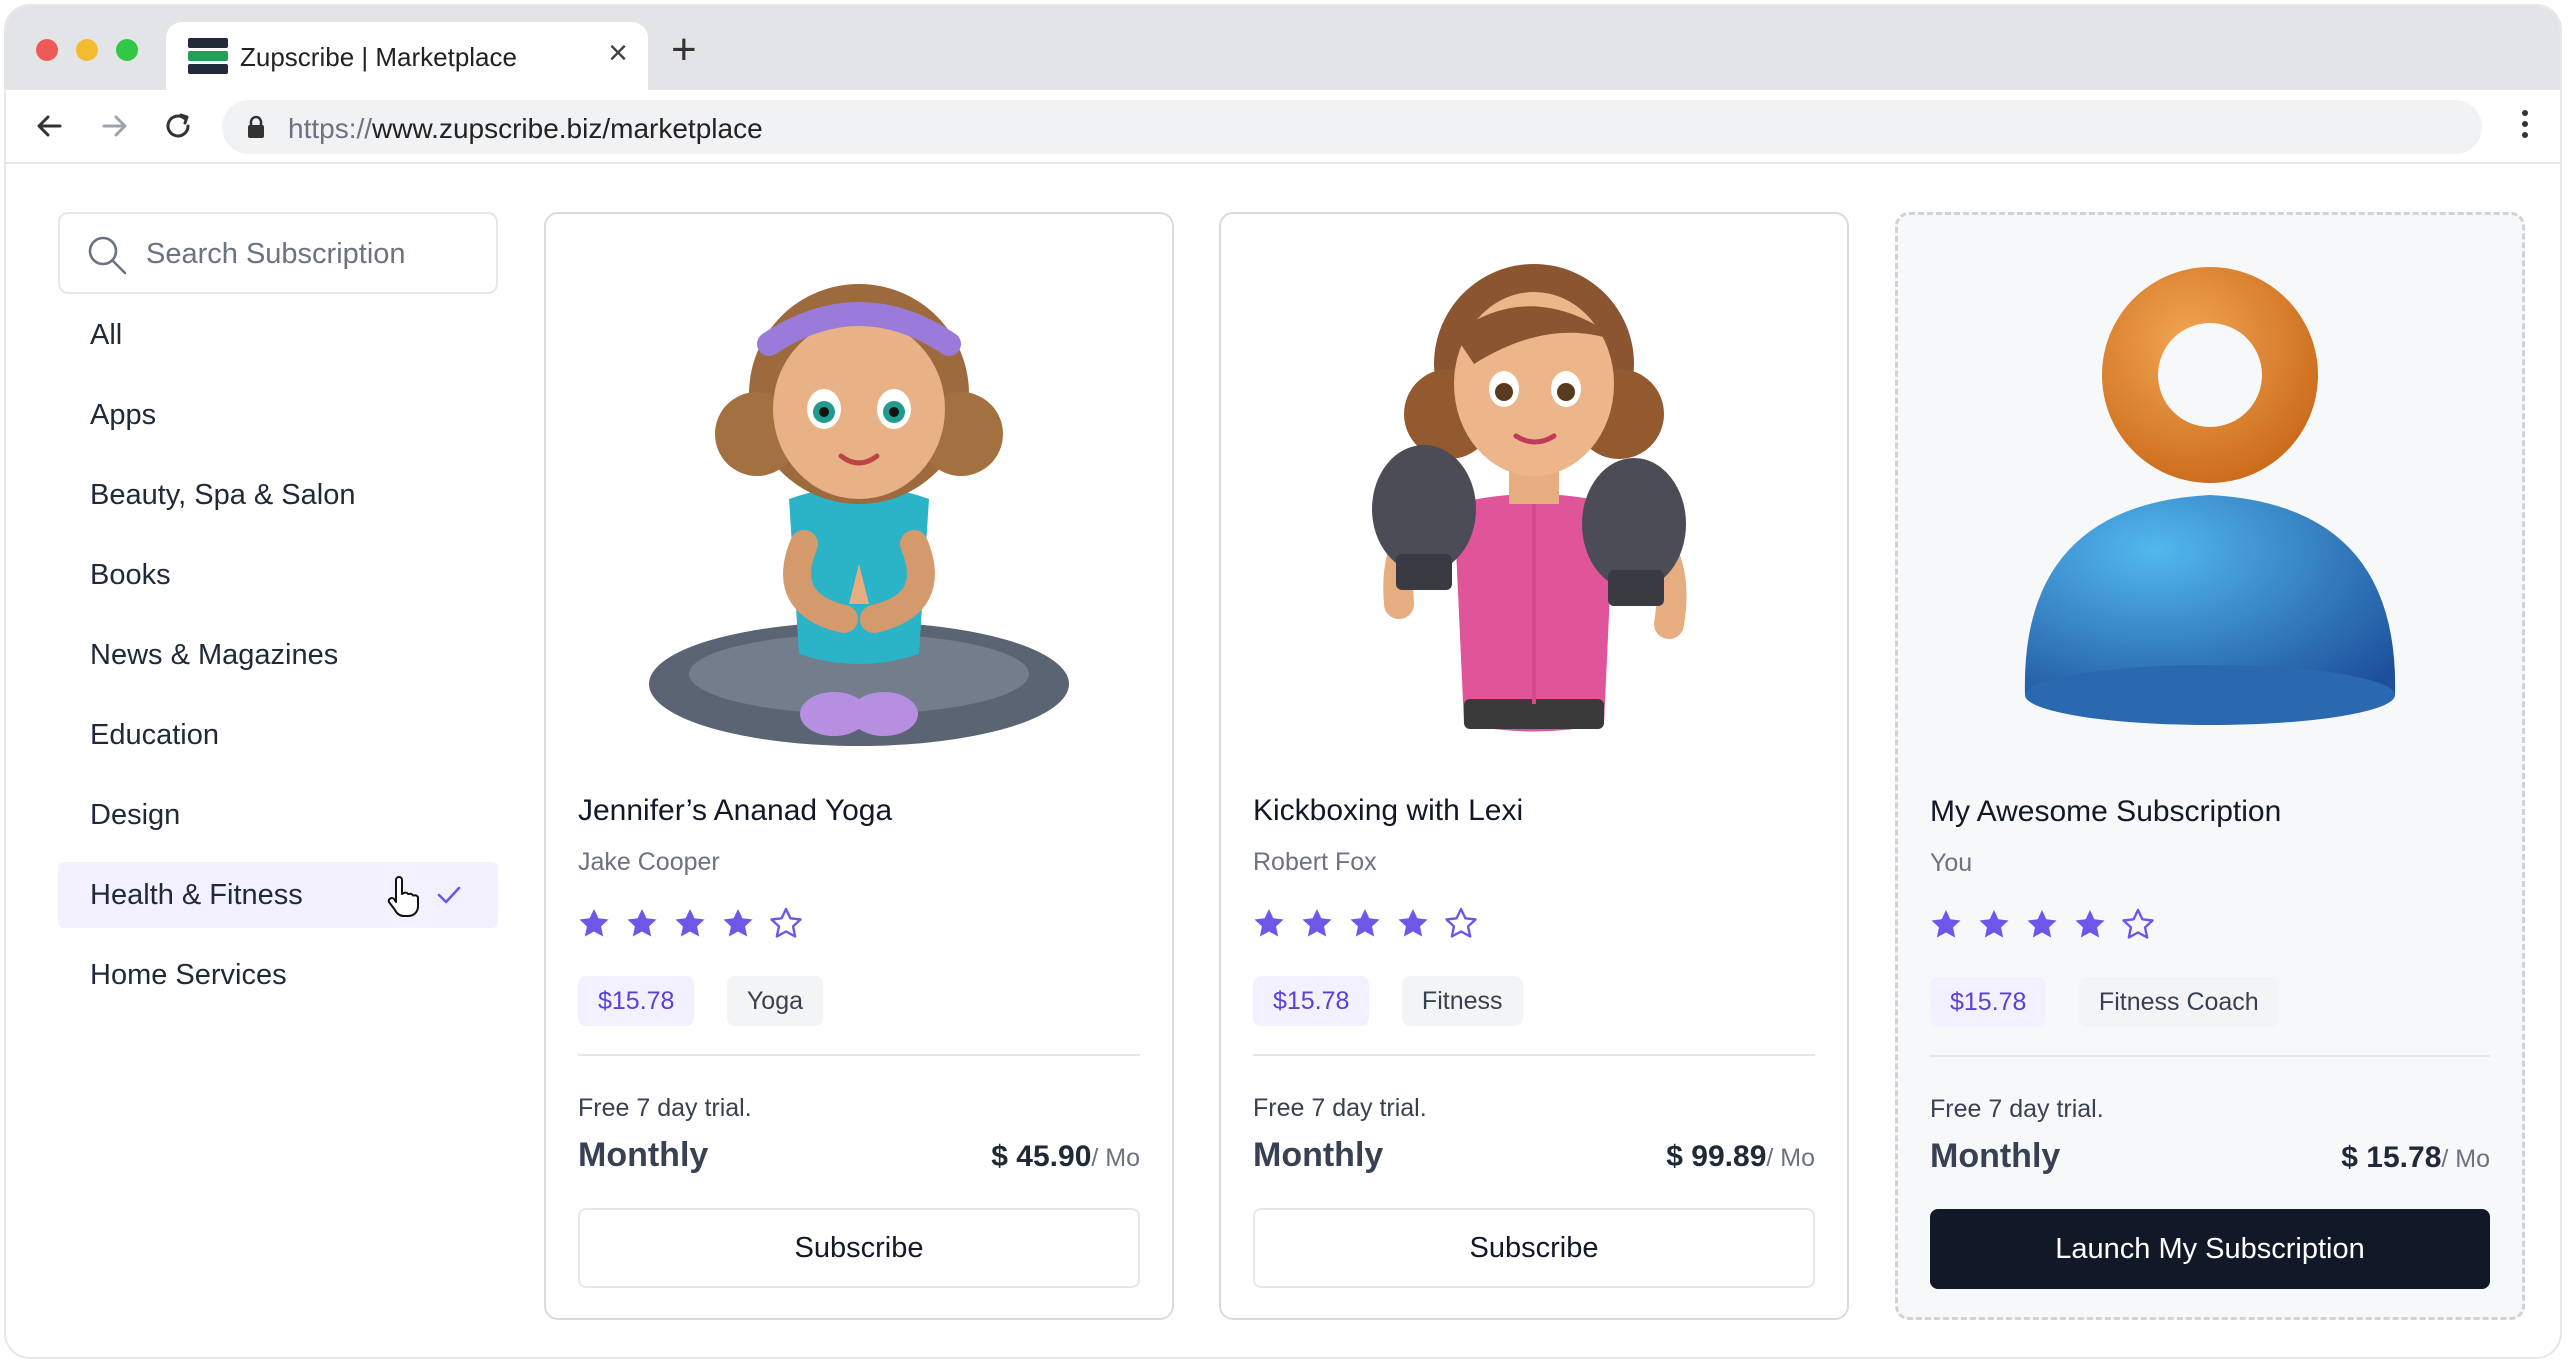  Describe the element at coordinates (403, 896) in the screenshot. I see `hand-cursor-icon` at that location.